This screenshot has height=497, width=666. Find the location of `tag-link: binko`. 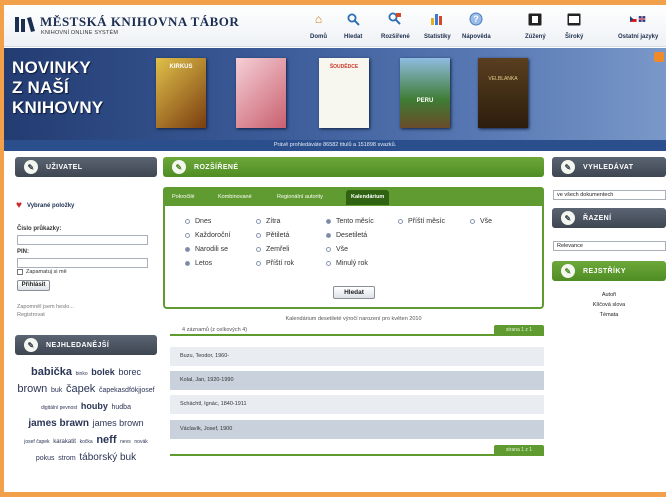

tag-link: binko is located at coordinates (82, 374).